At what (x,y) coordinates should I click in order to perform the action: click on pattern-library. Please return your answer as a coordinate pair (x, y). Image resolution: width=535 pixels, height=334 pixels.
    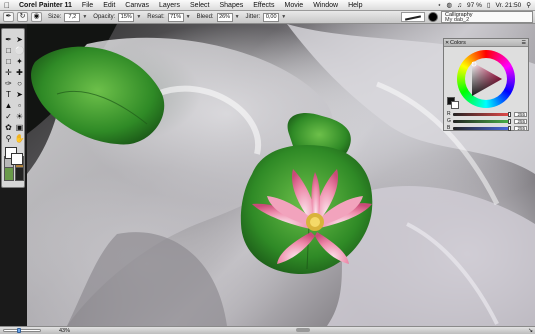
    Looking at the image, I should click on (14, 174).